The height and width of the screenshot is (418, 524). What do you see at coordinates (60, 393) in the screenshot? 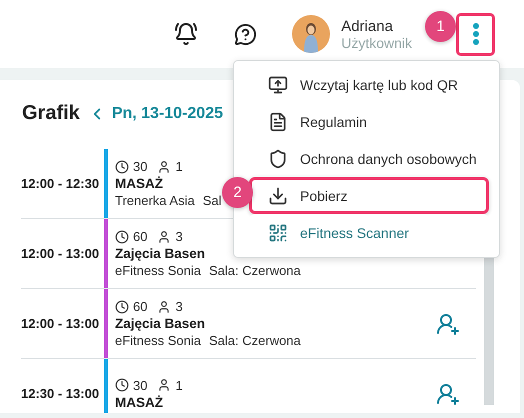
I see `class-time: 12:30 - 13:00` at bounding box center [60, 393].